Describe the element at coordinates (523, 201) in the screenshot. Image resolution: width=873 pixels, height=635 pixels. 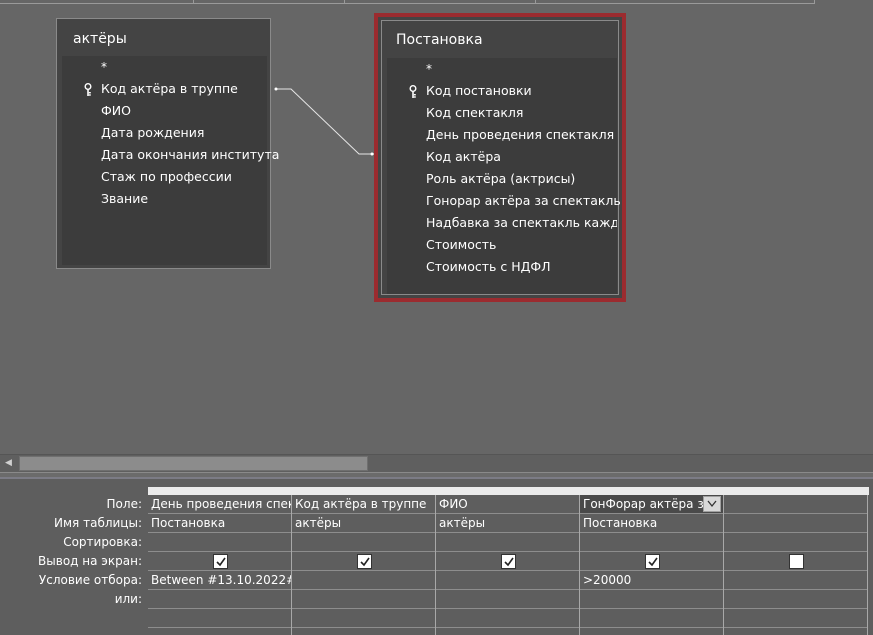
I see `field-fee: Гонорар актёра за спектакль` at that location.